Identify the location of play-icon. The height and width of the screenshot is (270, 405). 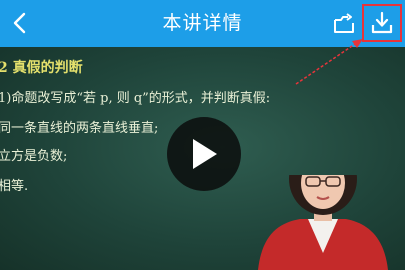
(205, 154).